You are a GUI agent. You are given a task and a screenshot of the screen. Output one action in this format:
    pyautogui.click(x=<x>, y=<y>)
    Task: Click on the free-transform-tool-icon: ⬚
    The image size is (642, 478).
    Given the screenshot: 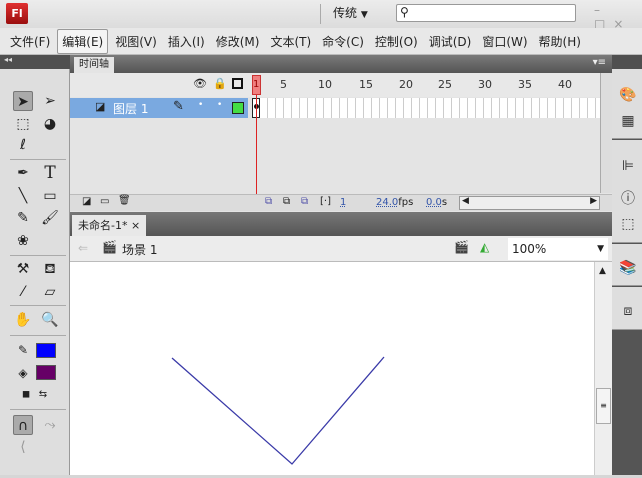 What is the action you would take?
    pyautogui.click(x=23, y=124)
    